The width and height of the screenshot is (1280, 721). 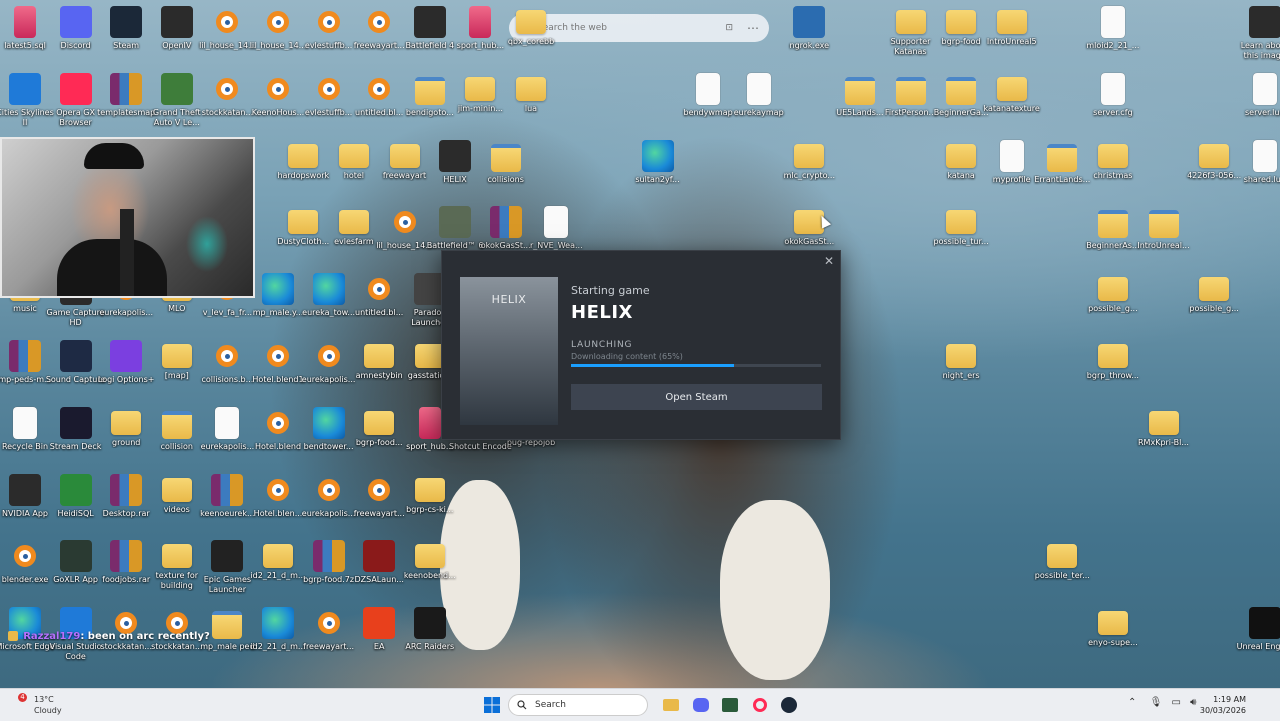 I want to click on desktop-icon-label: shared.lua, so click(x=1261, y=179).